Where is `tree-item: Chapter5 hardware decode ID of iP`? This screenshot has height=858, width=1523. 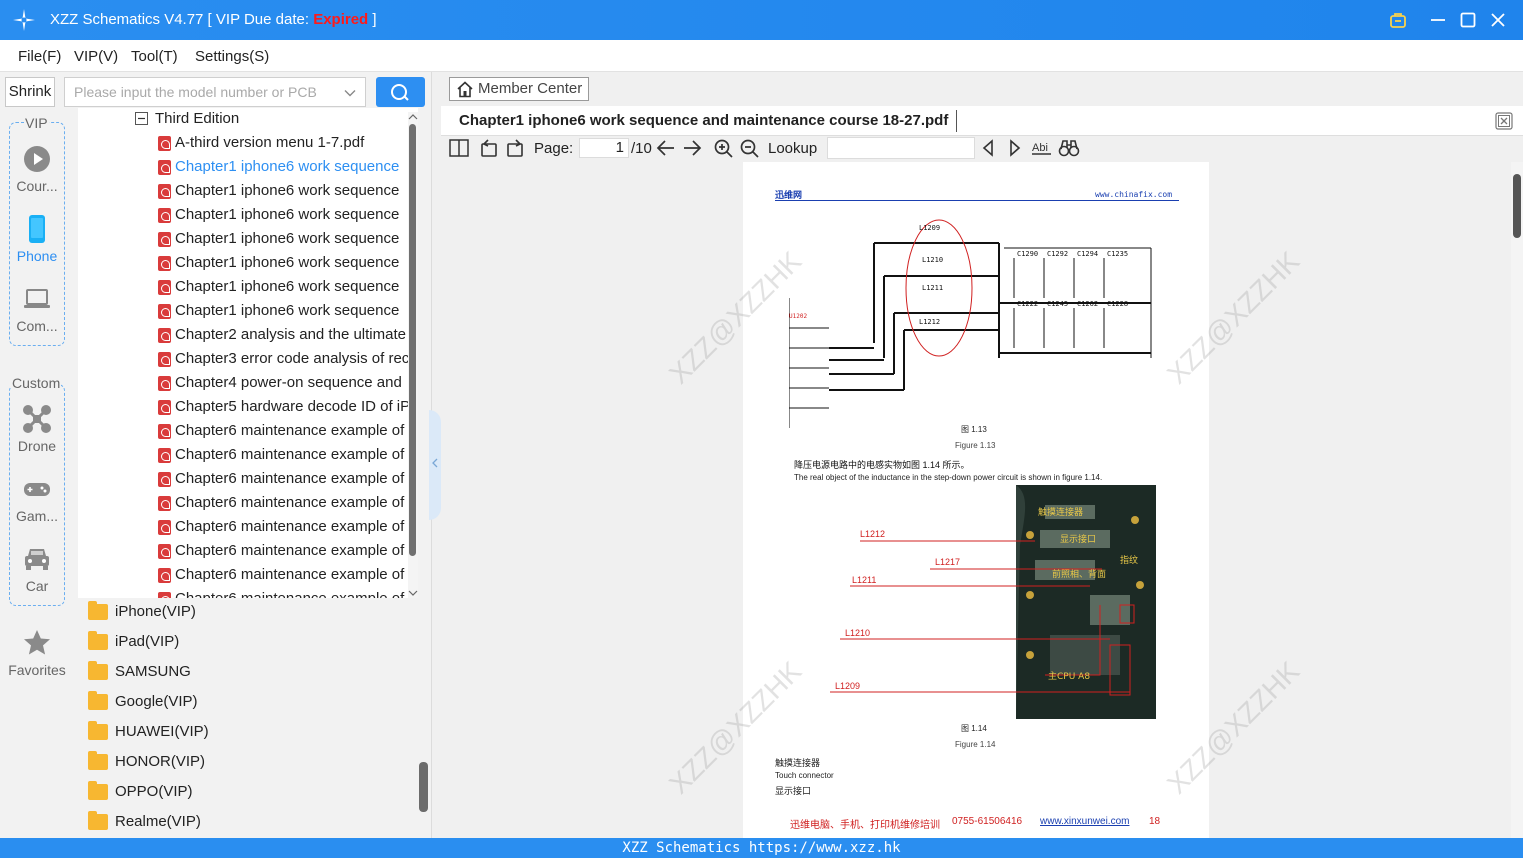 tree-item: Chapter5 hardware decode ID of iP is located at coordinates (248, 407).